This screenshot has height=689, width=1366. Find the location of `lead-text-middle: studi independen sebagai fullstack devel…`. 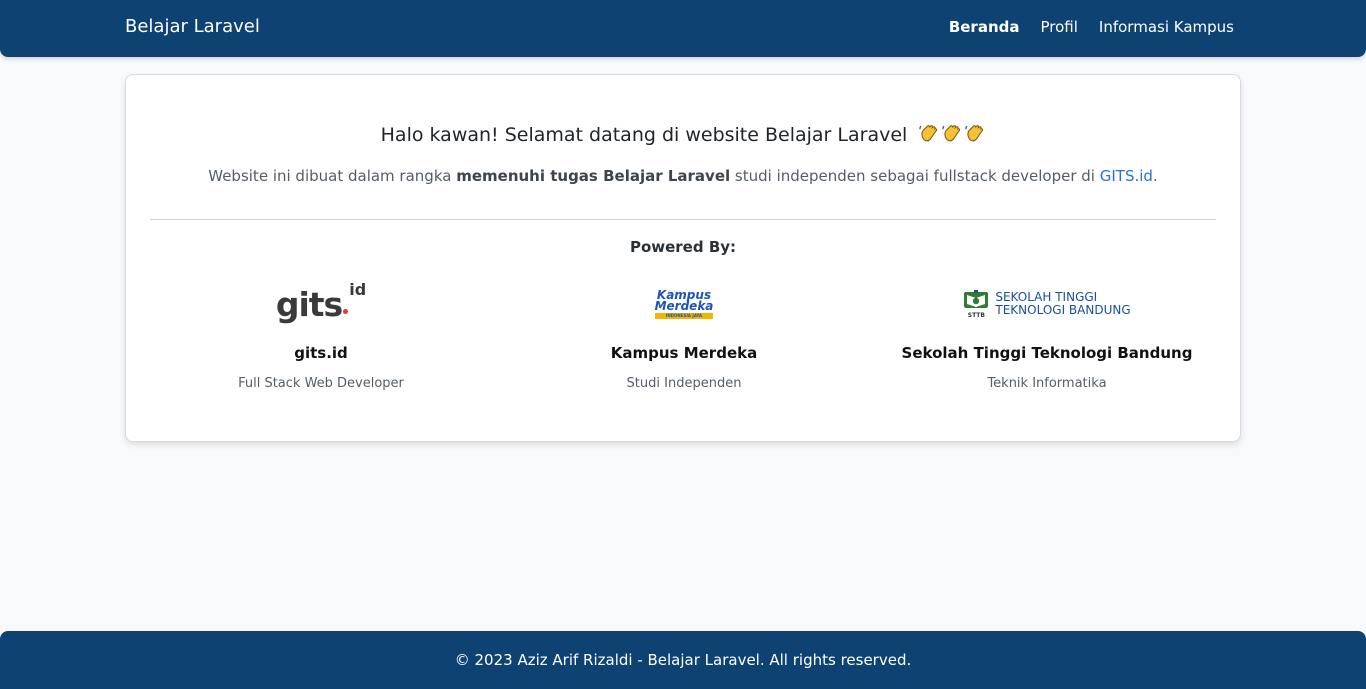

lead-text-middle: studi independen sebagai fullstack devel… is located at coordinates (915, 176).